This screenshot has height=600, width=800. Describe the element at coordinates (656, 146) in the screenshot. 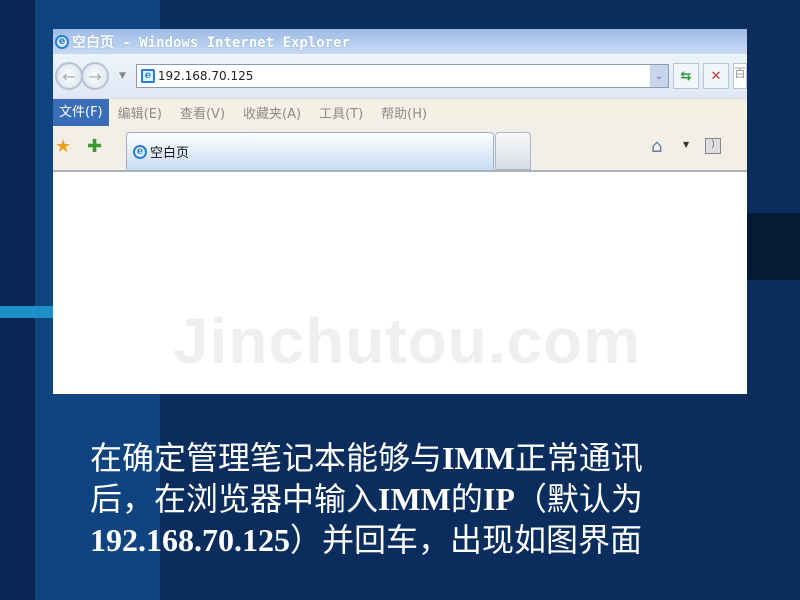

I see `home-icon: ⌂` at that location.